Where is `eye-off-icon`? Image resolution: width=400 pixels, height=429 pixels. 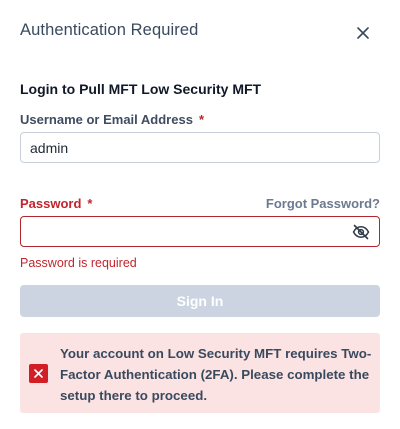 eye-off-icon is located at coordinates (361, 232).